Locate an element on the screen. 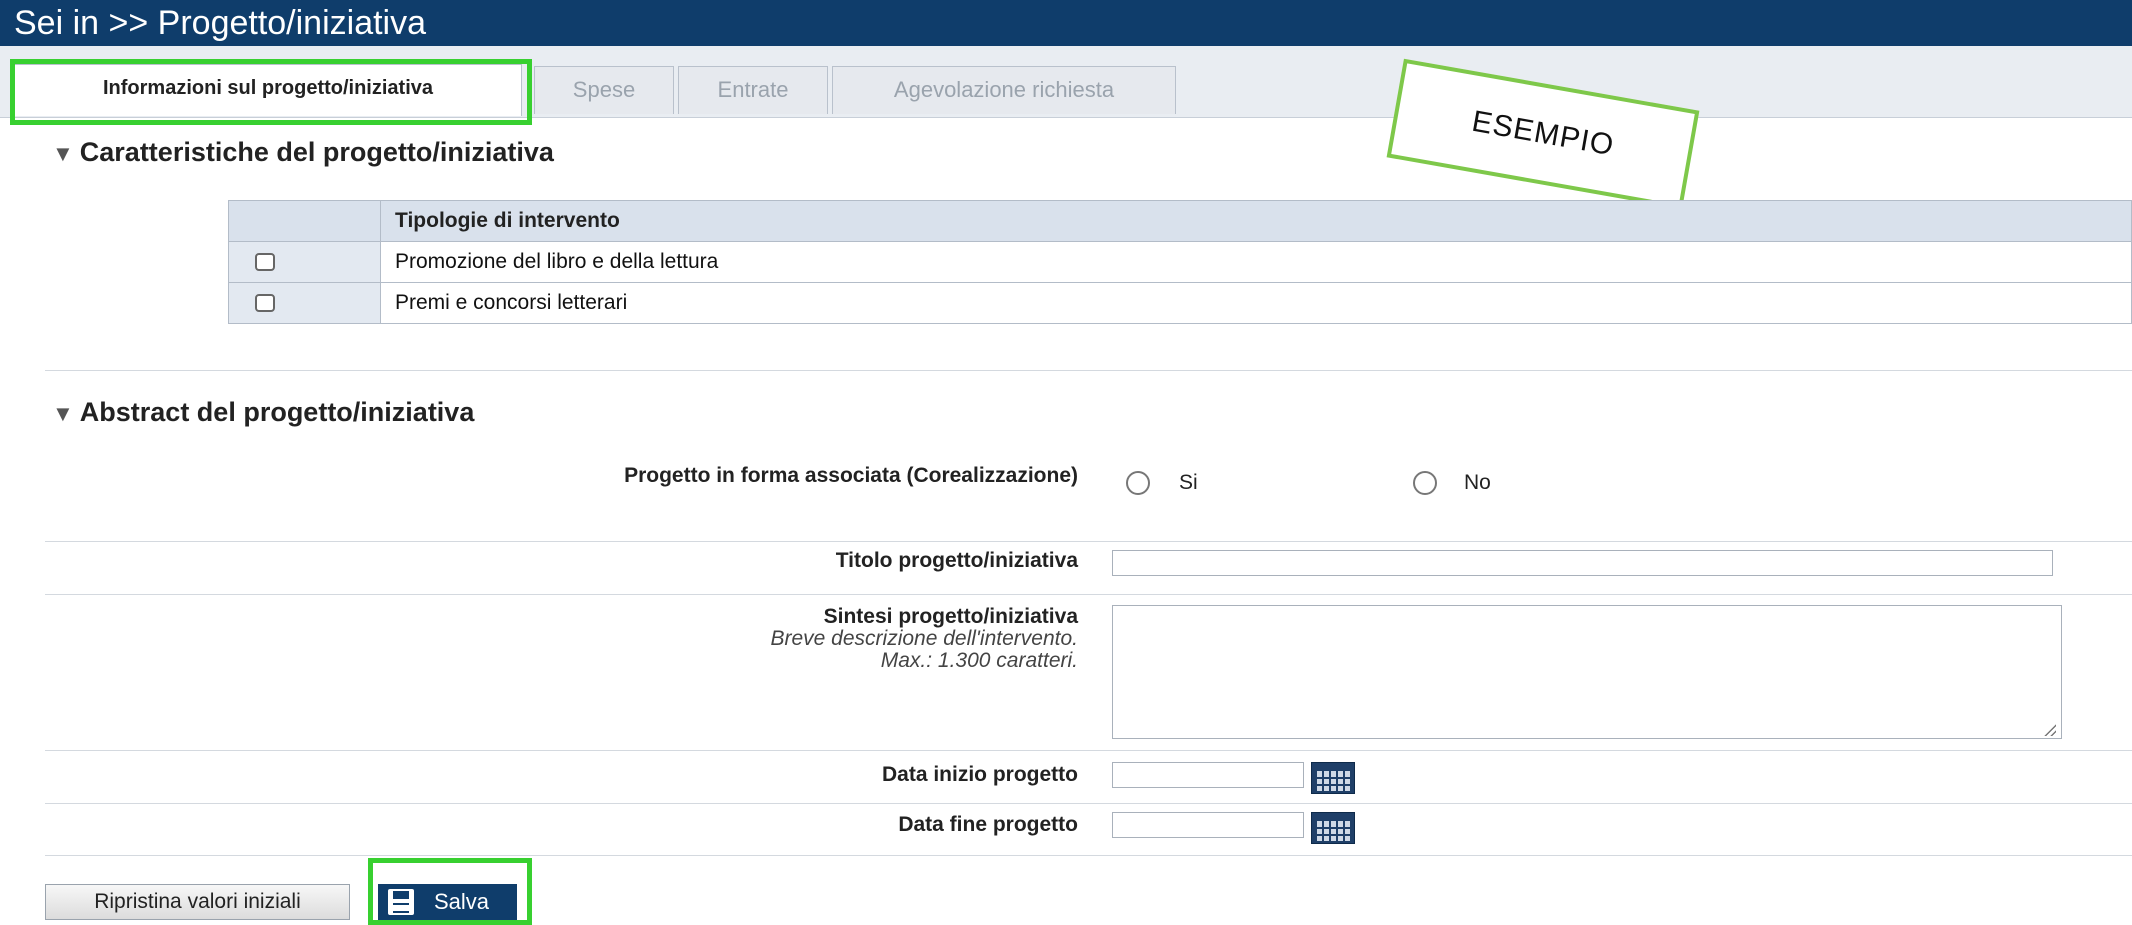 The height and width of the screenshot is (925, 2132). tab-highlight-box is located at coordinates (271, 92).